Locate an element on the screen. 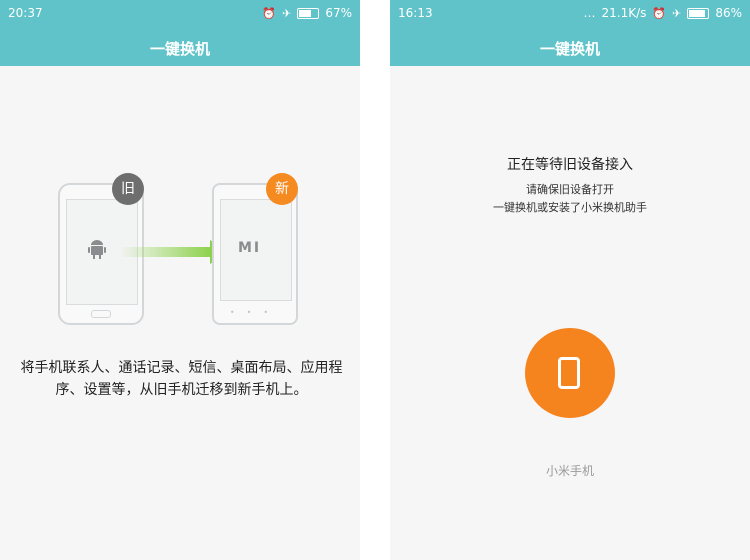 This screenshot has height=560, width=750. phone-icon is located at coordinates (569, 373).